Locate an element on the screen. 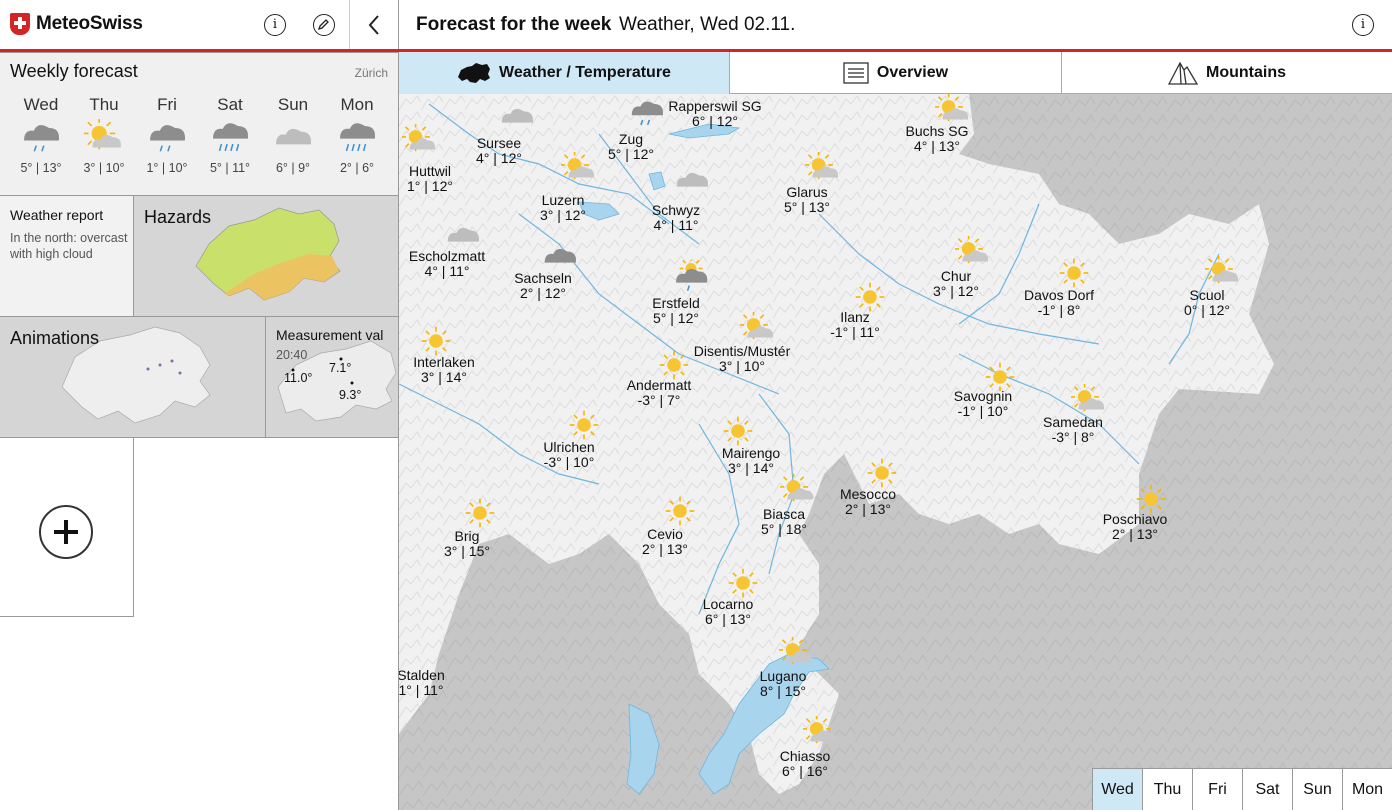  tab-mountains: Mountains is located at coordinates (1227, 73).